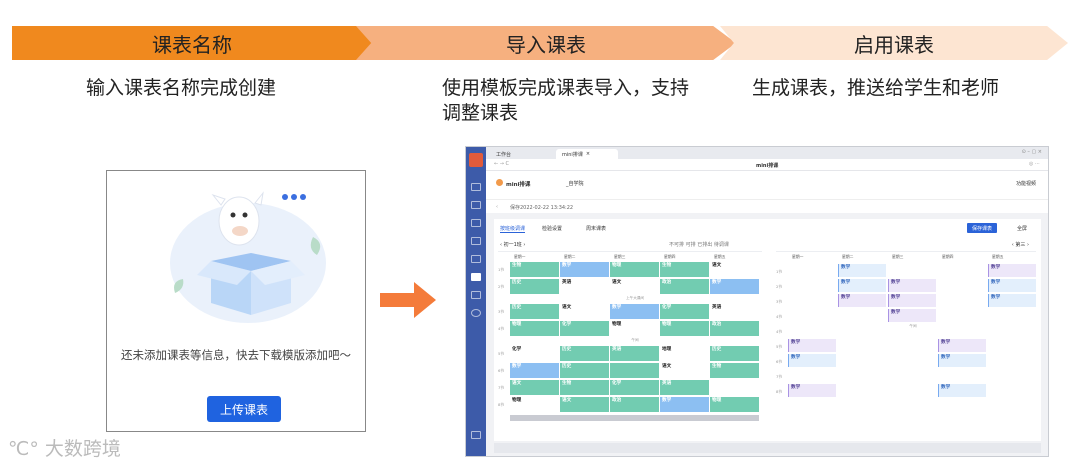  I want to click on schedule-cell: 地理, so click(684, 353).